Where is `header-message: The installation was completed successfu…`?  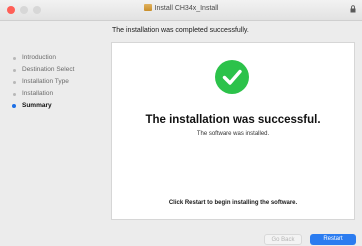
header-message: The installation was completed successfu… is located at coordinates (180, 30).